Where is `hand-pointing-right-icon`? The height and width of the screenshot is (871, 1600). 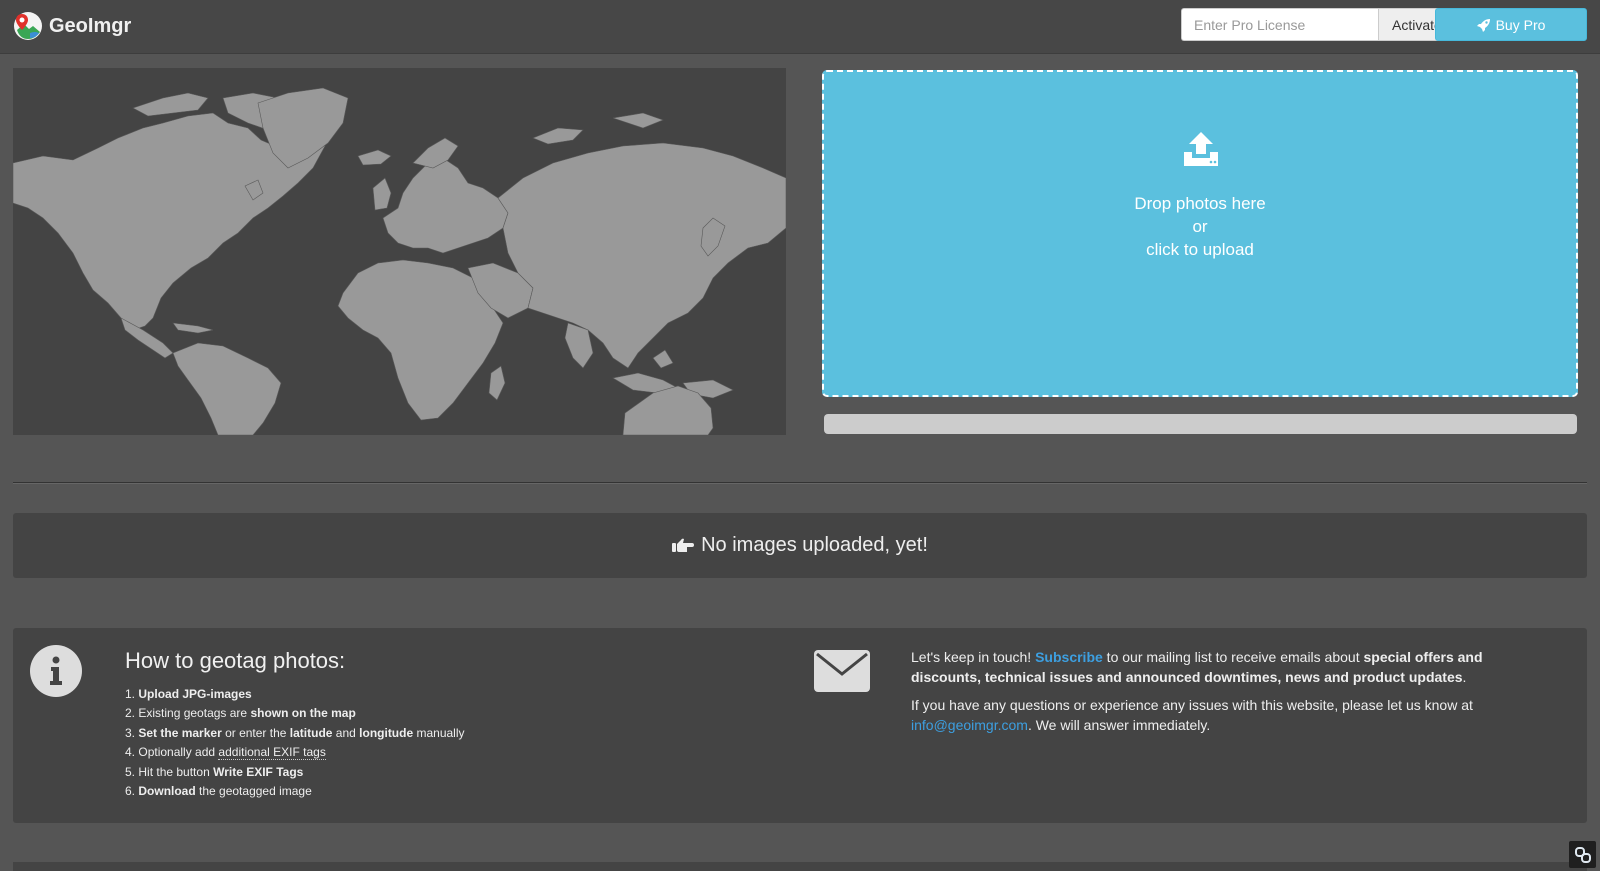
hand-pointing-right-icon is located at coordinates (683, 545).